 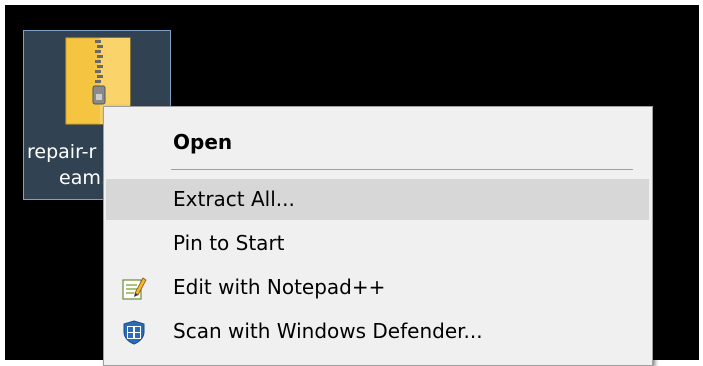 I want to click on notepad-plus-plus-icon, so click(x=134, y=288).